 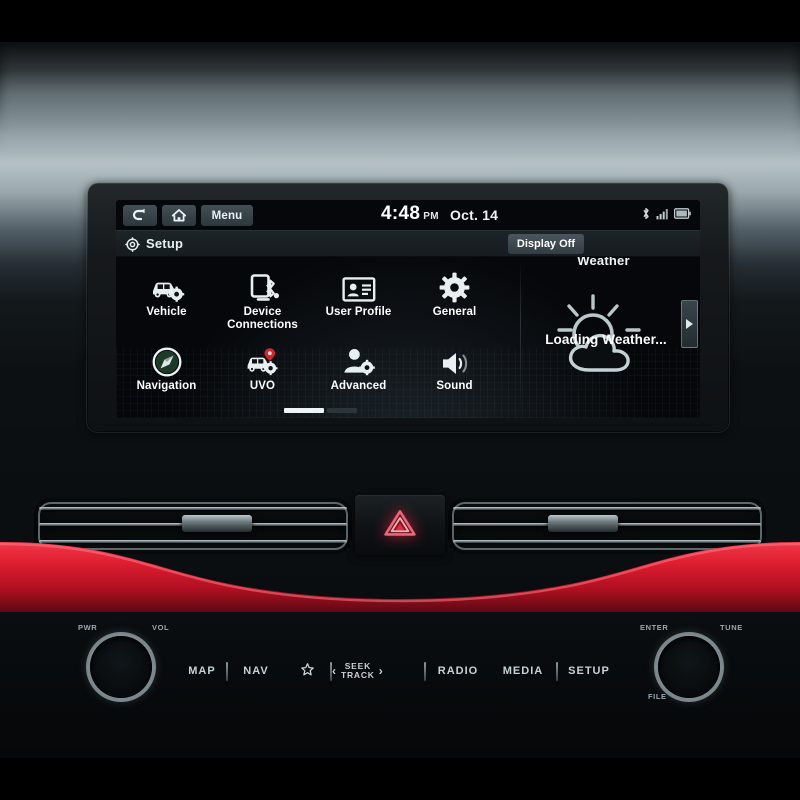 What do you see at coordinates (454, 283) in the screenshot?
I see `gear-icon` at bounding box center [454, 283].